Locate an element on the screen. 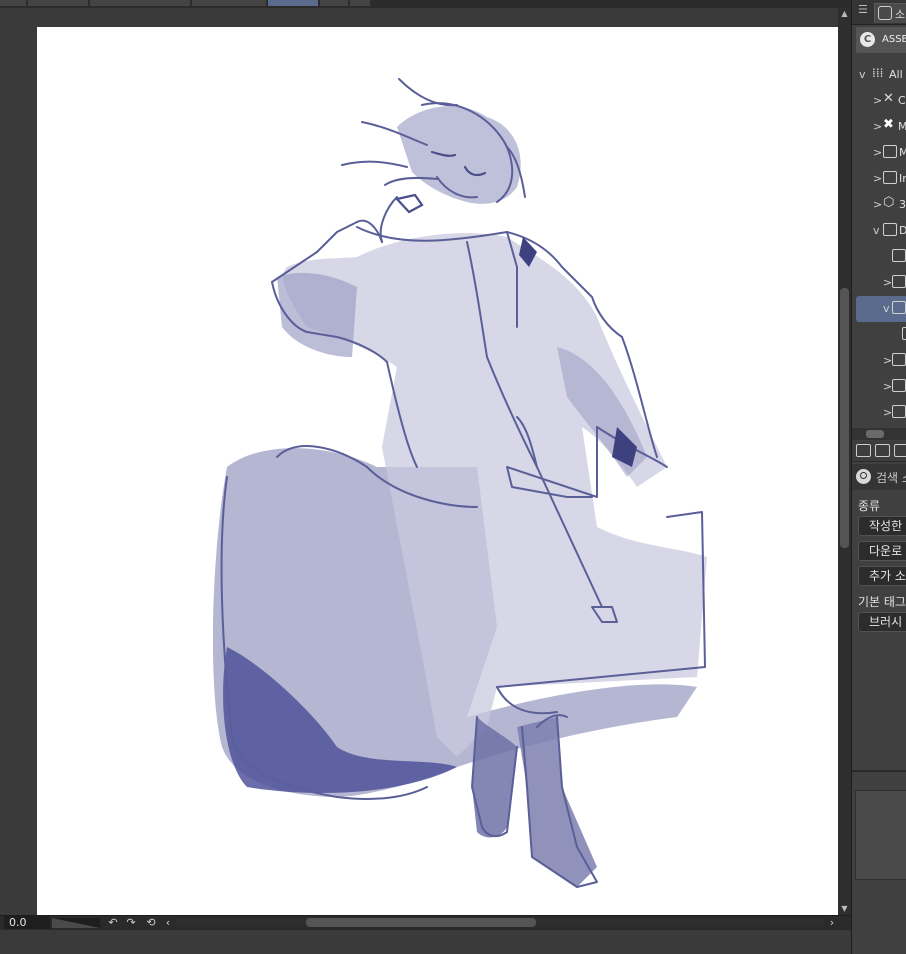 The height and width of the screenshot is (954, 906). panel-tab-row: ☰ 소 is located at coordinates (879, 12).